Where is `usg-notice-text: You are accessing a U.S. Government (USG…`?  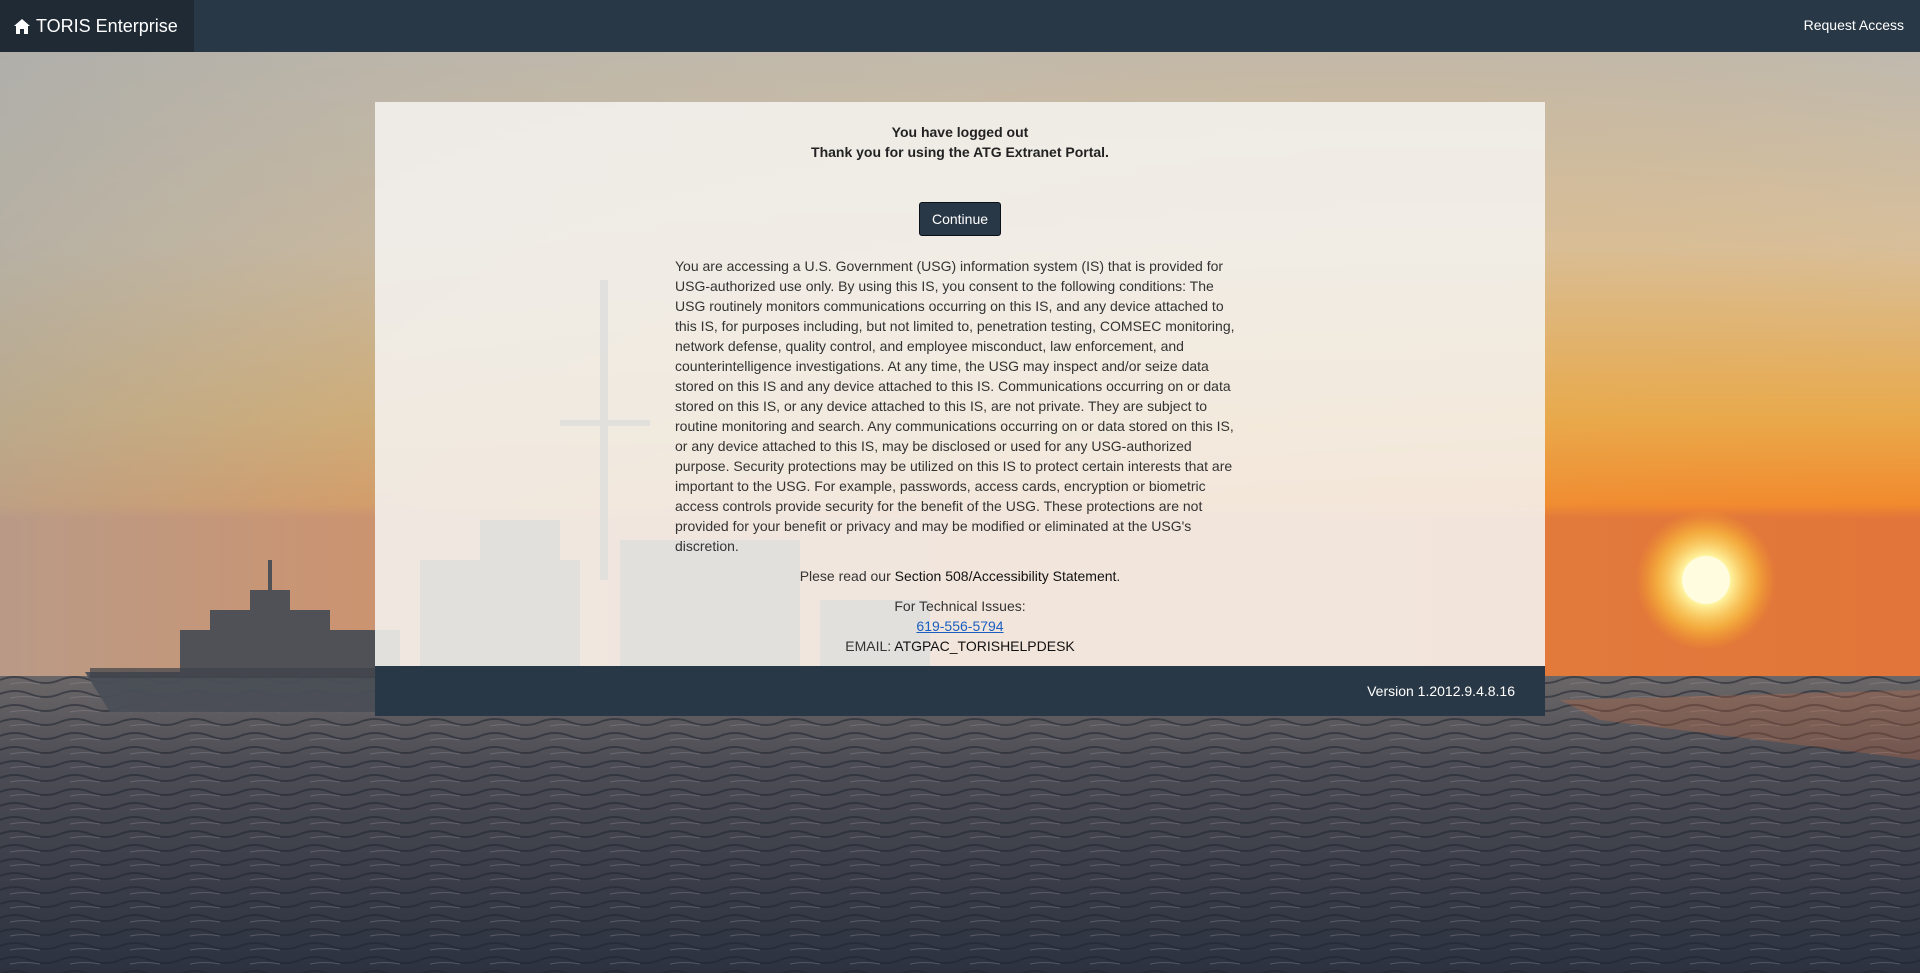 usg-notice-text: You are accessing a U.S. Government (USG… is located at coordinates (955, 406).